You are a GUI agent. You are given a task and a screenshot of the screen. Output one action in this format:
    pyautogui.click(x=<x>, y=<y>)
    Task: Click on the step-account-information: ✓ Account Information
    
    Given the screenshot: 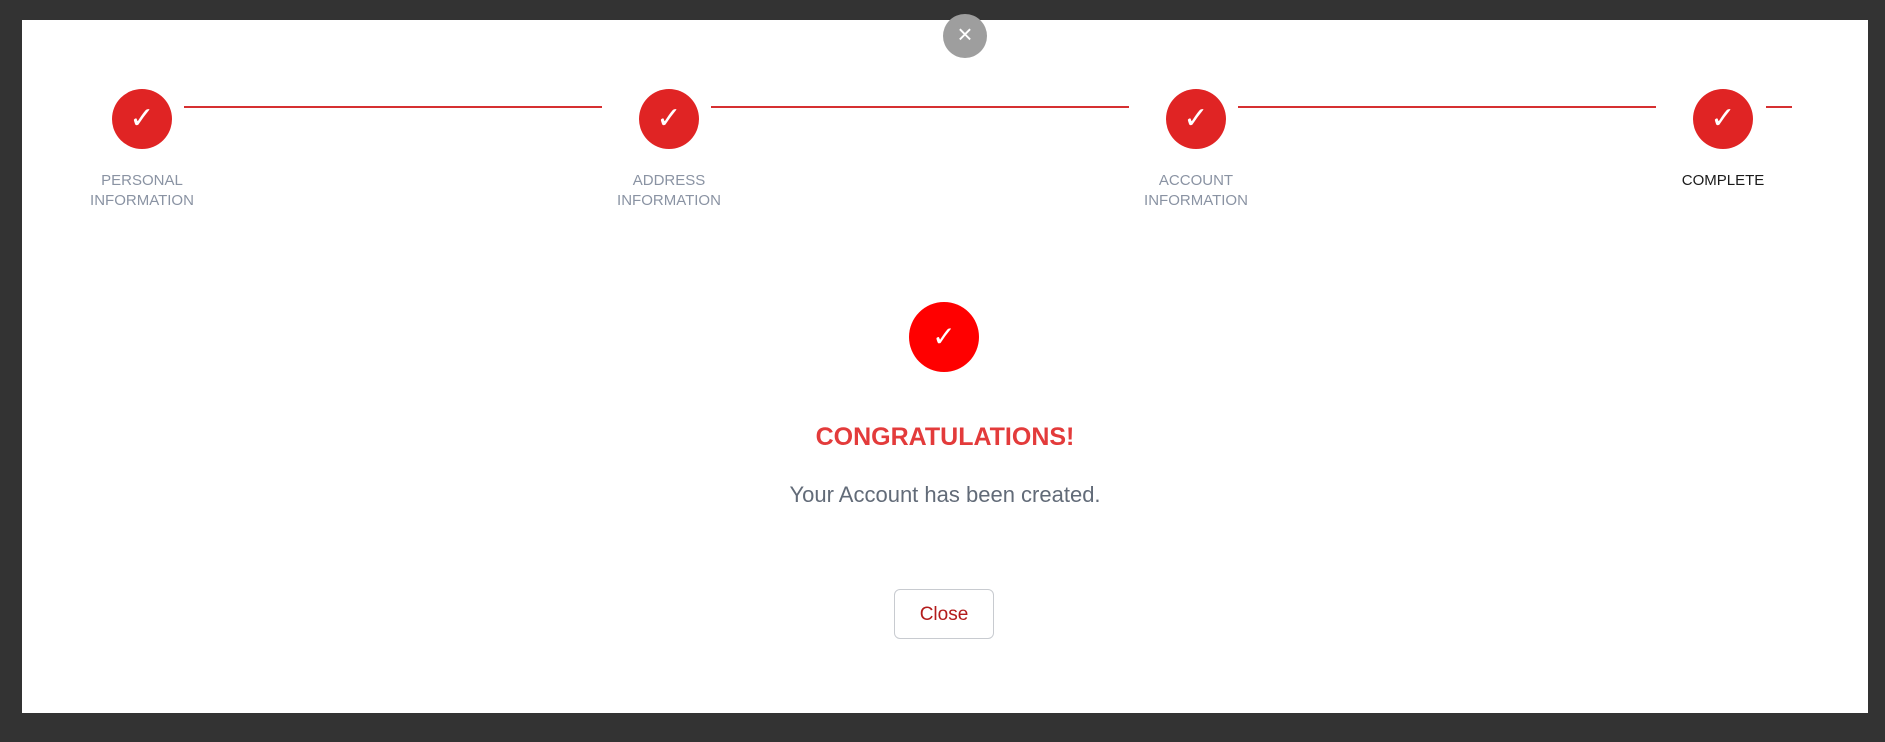 What is the action you would take?
    pyautogui.click(x=1196, y=150)
    